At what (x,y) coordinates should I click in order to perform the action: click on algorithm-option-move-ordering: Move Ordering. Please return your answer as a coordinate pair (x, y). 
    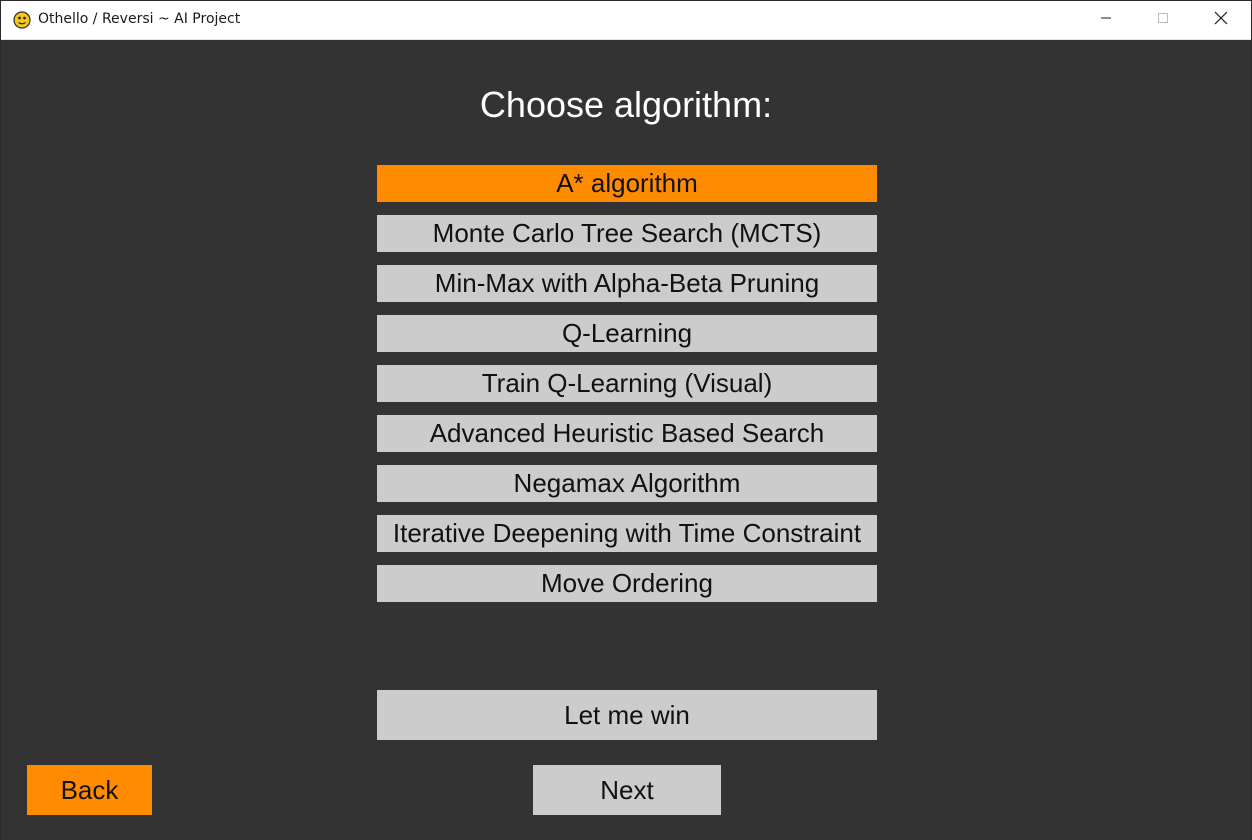
    Looking at the image, I should click on (627, 583).